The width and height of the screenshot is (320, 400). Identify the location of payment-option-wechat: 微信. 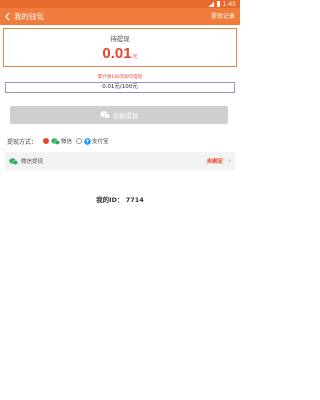
(57, 141).